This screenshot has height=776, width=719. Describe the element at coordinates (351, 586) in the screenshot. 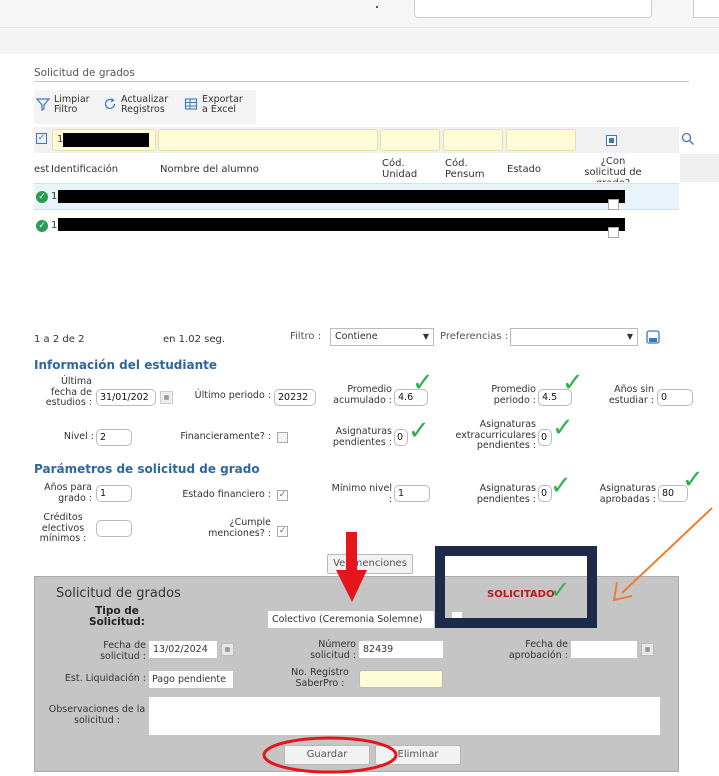

I see `annotation-down-arrowhead` at that location.